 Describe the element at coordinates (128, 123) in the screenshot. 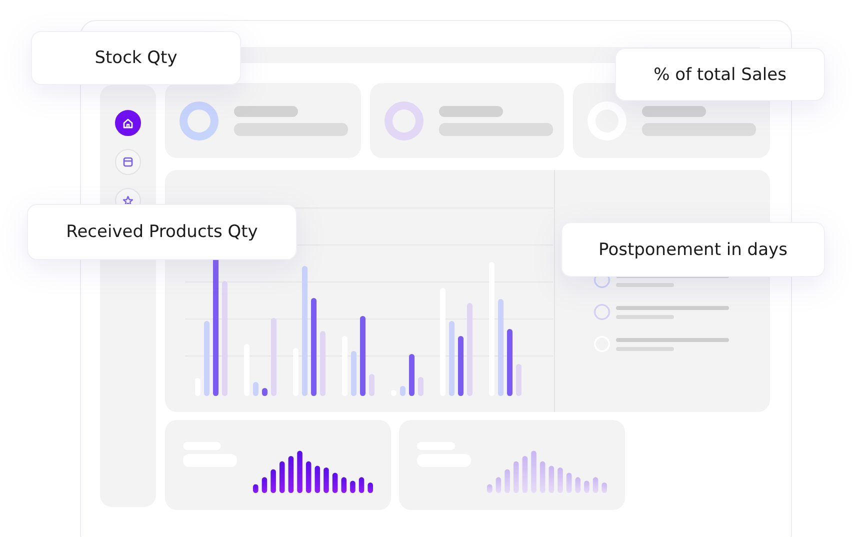

I see `nav-button` at that location.